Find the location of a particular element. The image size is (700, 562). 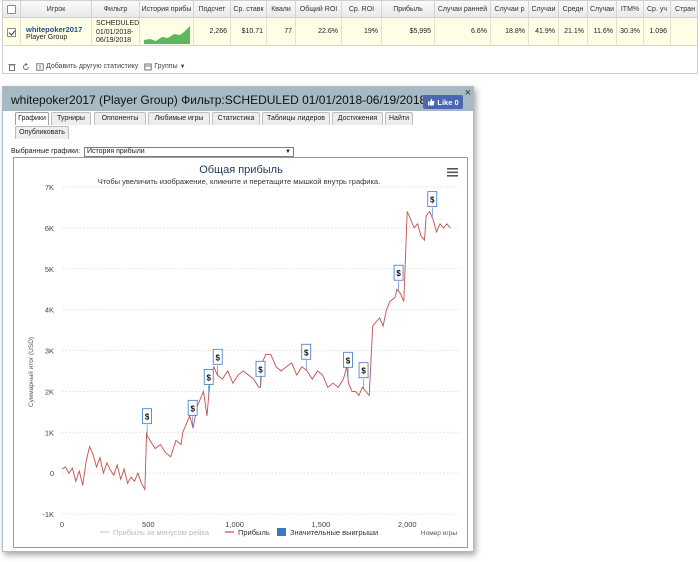

col-header-cases: Случаи is located at coordinates (544, 9).